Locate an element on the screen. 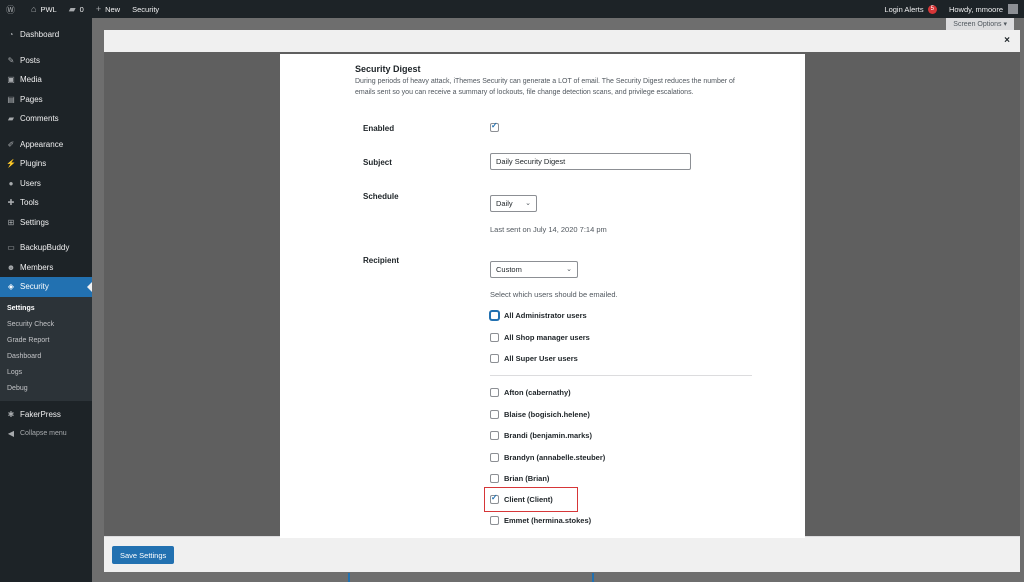 The height and width of the screenshot is (582, 1024). submenu-security-check: Security Check is located at coordinates (46, 325).